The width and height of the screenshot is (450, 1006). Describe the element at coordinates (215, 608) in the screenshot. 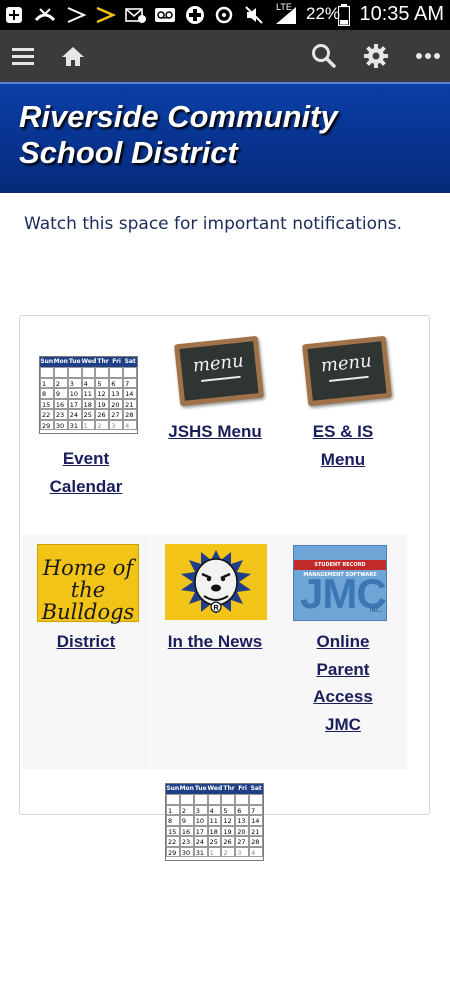

I see `svg-text: R` at that location.